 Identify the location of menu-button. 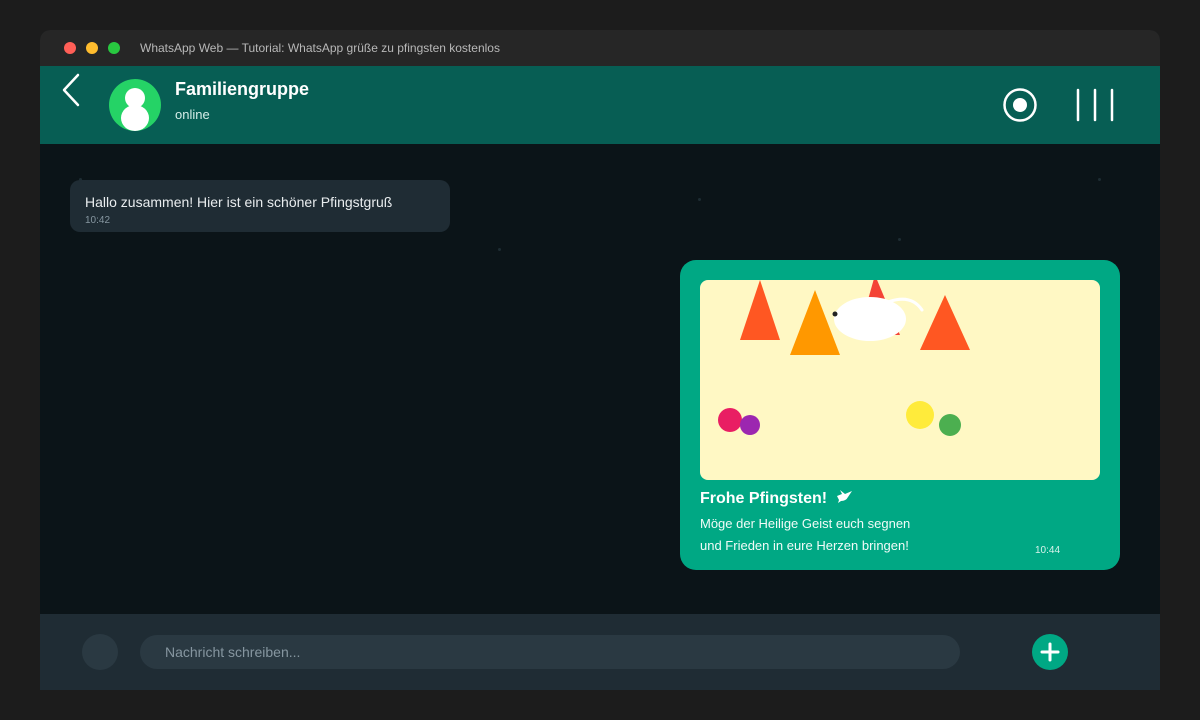
(1095, 105).